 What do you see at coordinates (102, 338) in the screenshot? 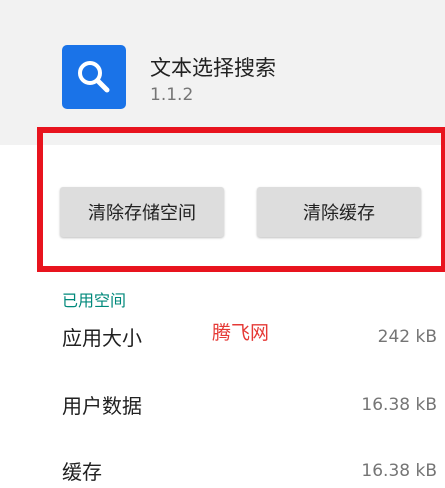
I see `row-label-app-size: 应用大小` at bounding box center [102, 338].